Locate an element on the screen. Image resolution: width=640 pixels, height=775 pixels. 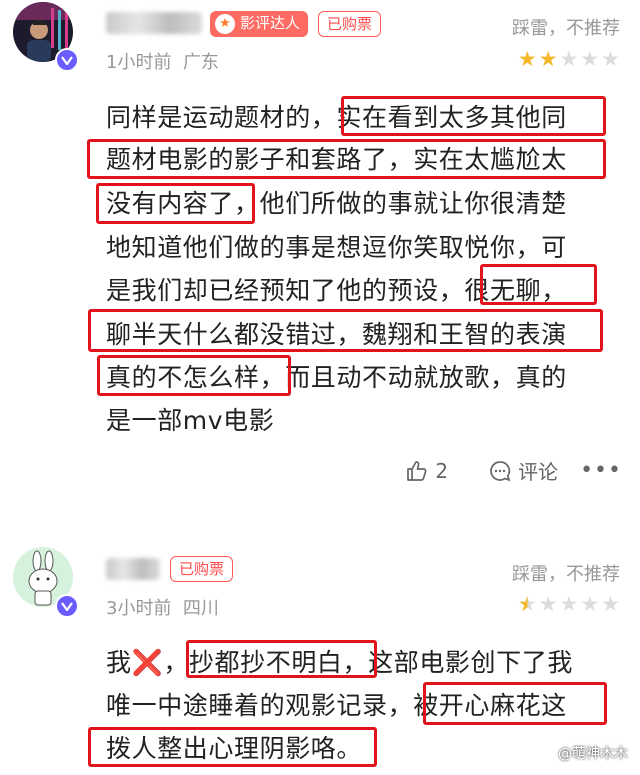
star-rating: ★ ★ ★ ★ ★ is located at coordinates (569, 604).